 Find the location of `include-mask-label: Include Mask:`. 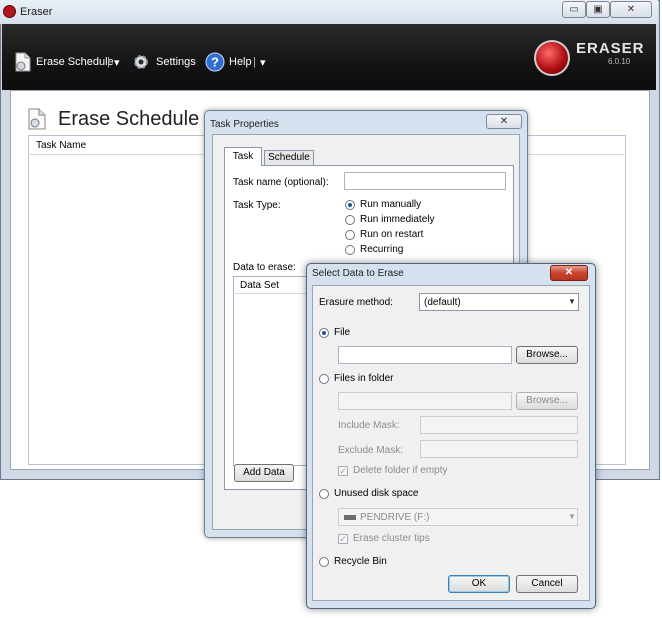

include-mask-label: Include Mask: is located at coordinates (369, 425).